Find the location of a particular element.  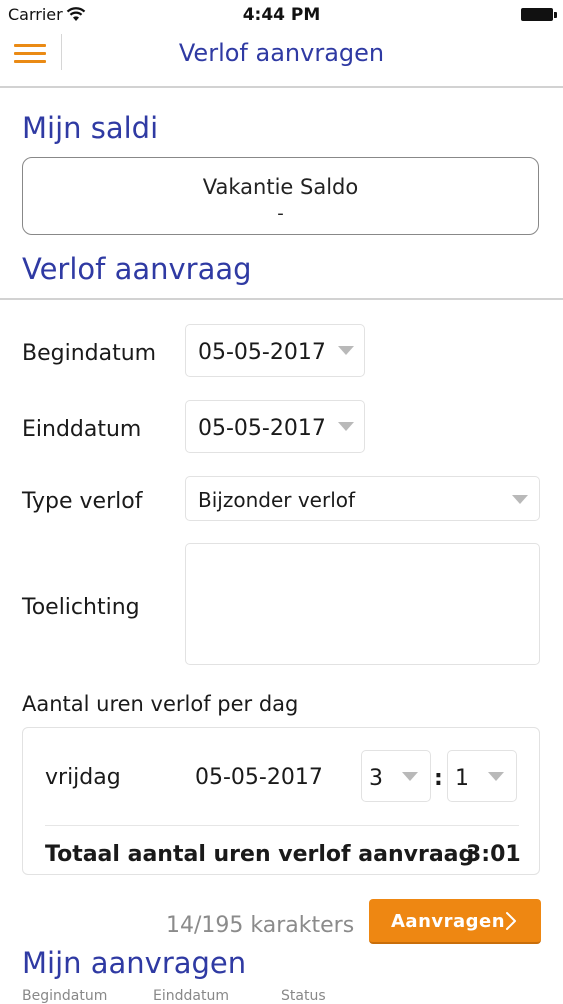

start-date-picker: 05-05-2017 is located at coordinates (275, 350).